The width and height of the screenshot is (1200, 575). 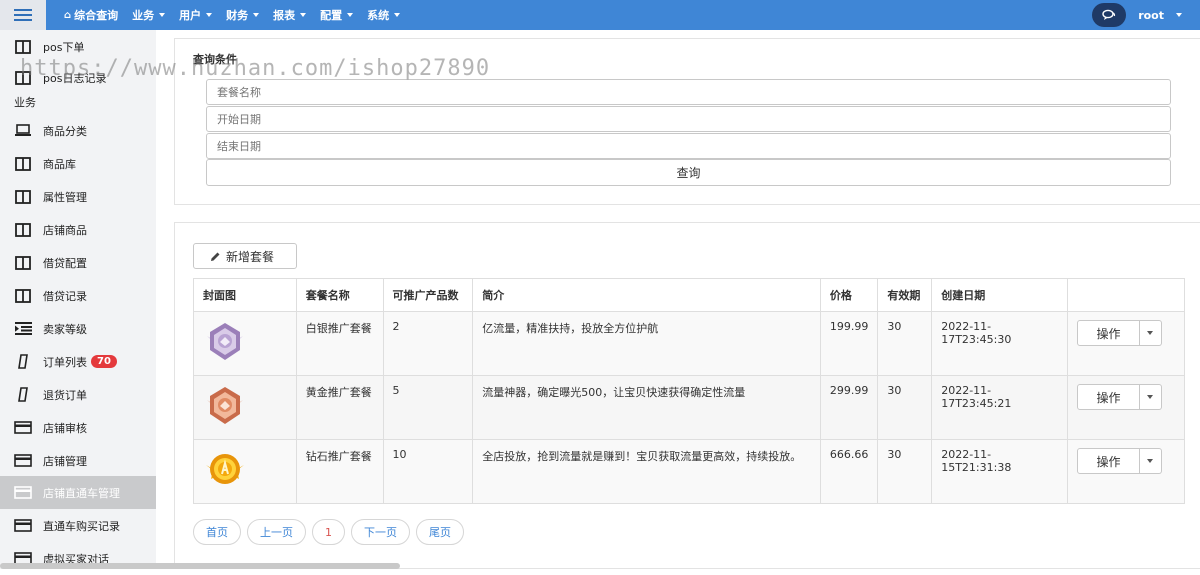 I want to click on query-button: 查询, so click(x=688, y=172).